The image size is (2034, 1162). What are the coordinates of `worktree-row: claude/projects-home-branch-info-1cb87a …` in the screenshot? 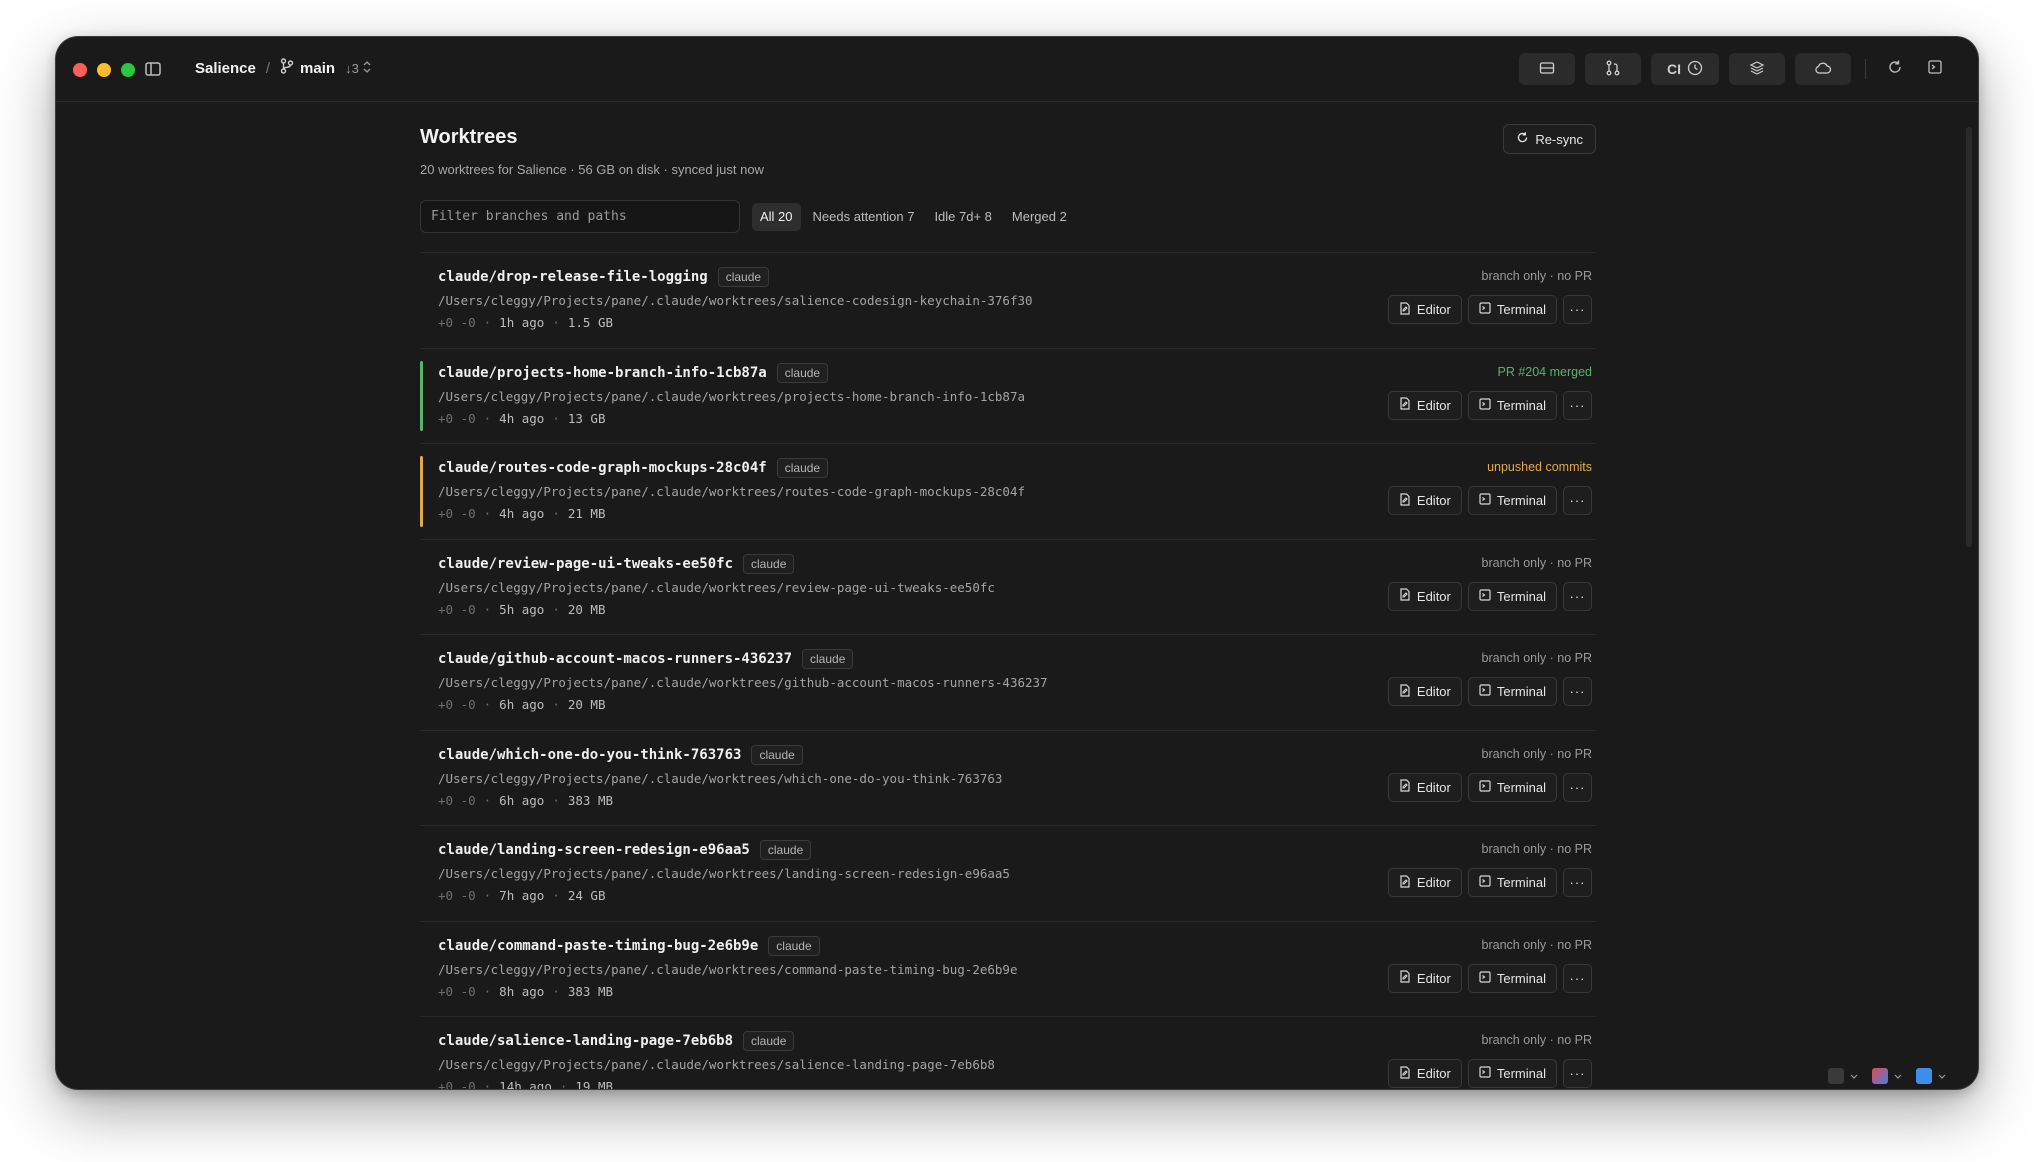 It's located at (1008, 396).